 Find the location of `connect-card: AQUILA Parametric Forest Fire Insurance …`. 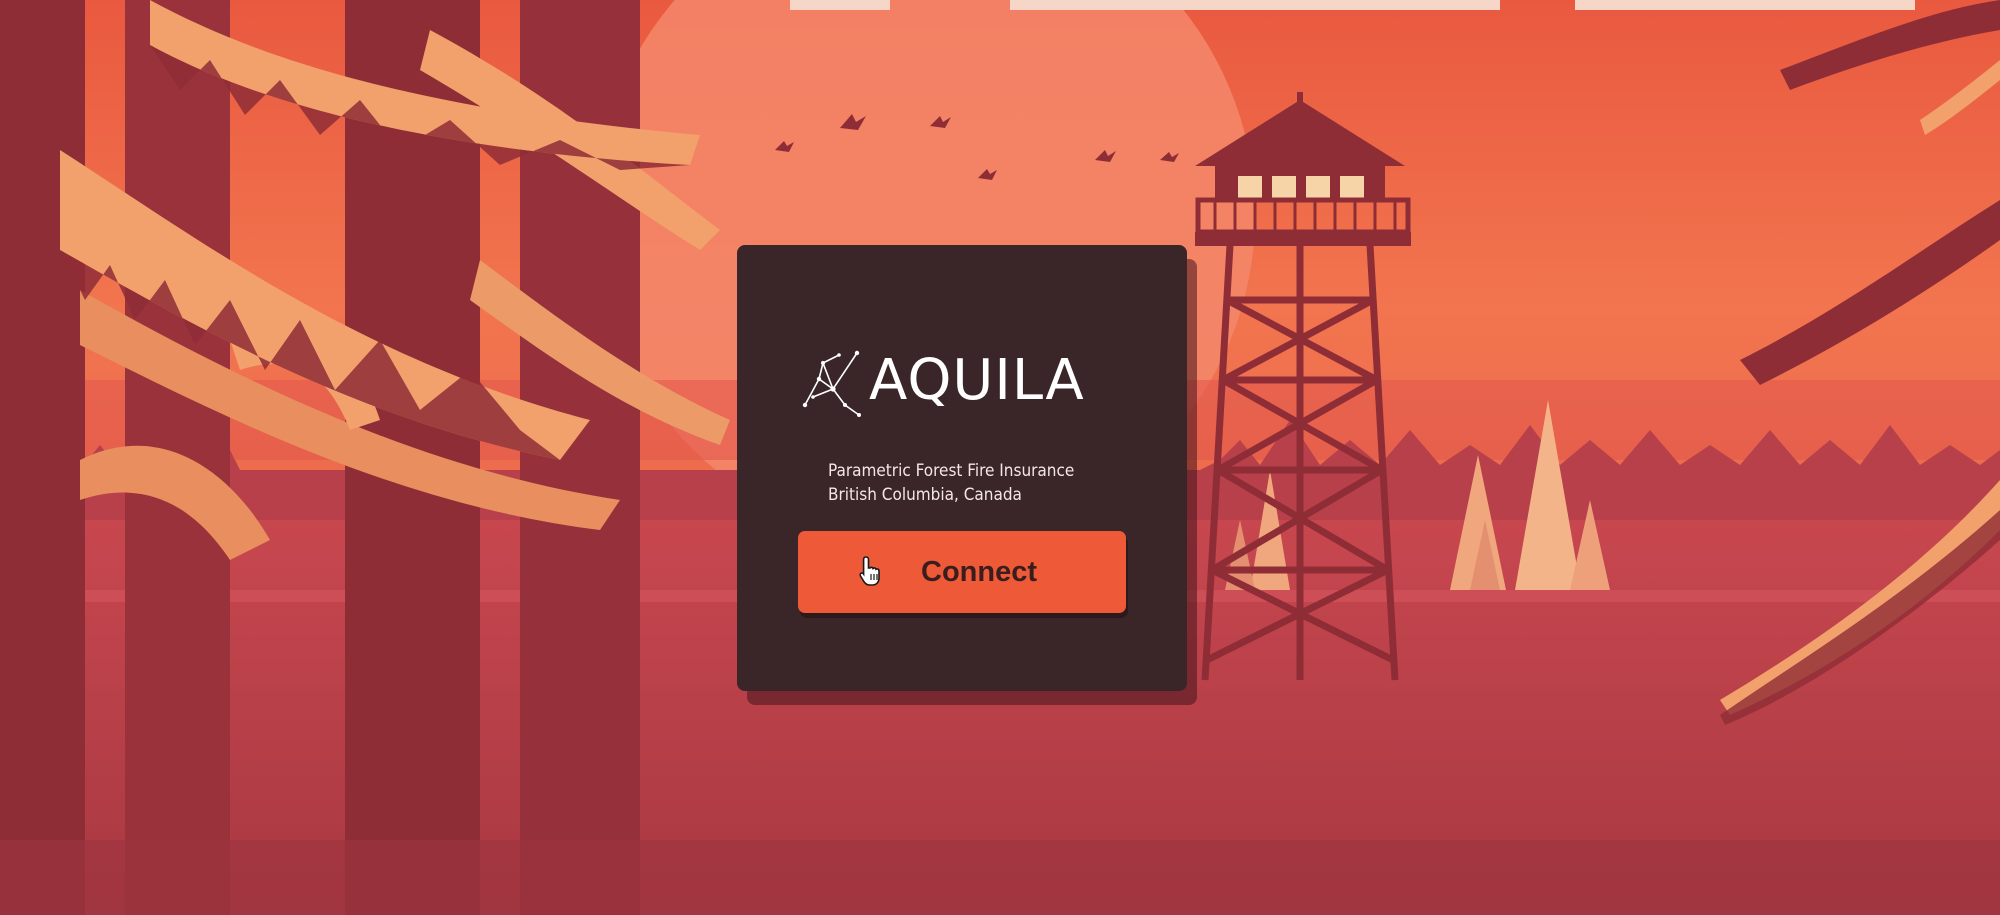

connect-card: AQUILA Parametric Forest Fire Insurance … is located at coordinates (962, 468).